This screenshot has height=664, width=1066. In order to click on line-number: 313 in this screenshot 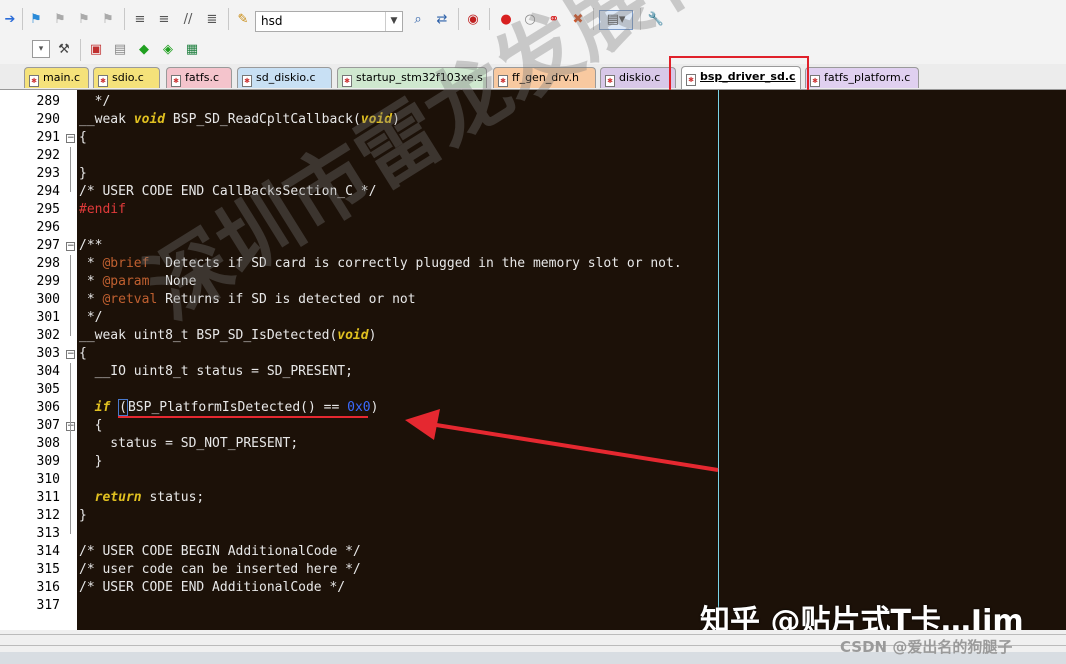, I will do `click(48, 533)`.